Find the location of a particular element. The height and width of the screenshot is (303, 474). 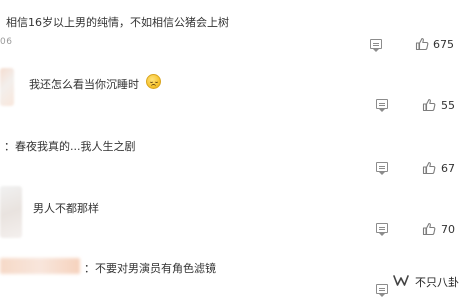

like-count: 55 is located at coordinates (448, 105).